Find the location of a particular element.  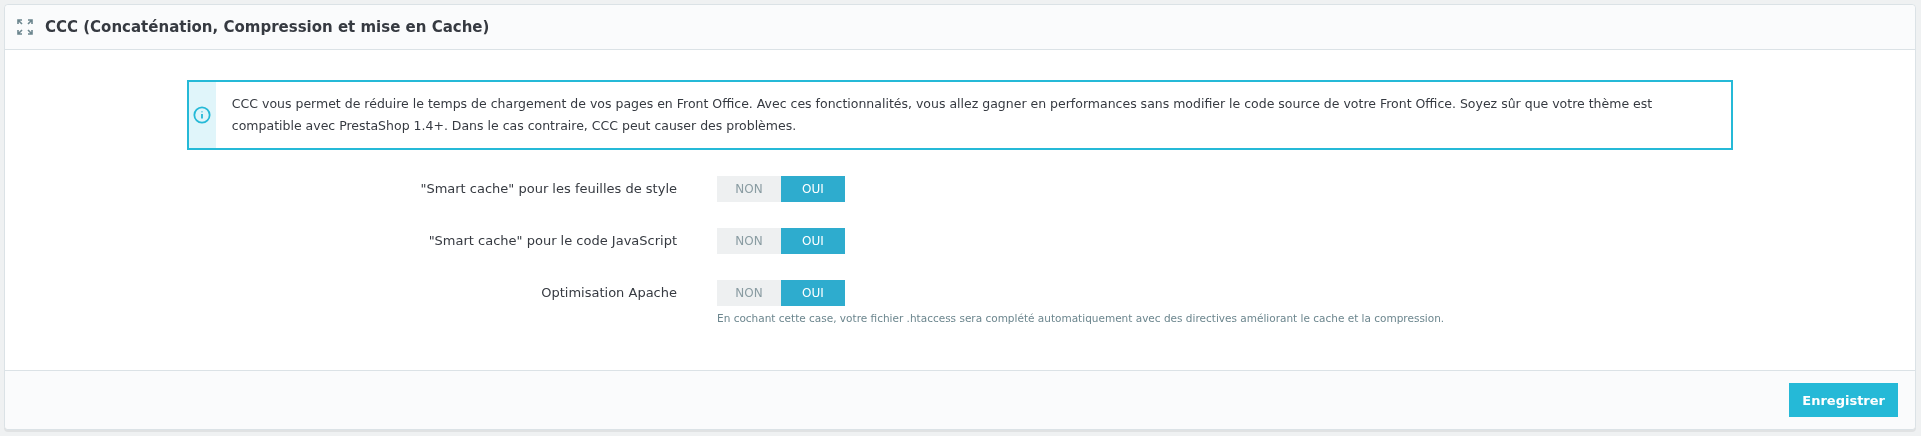

help-text: En cochant cette case, votre fichier .htaccess sera complété automatiquement avec des directives améliorant le cache et la compression. is located at coordinates (1081, 318).